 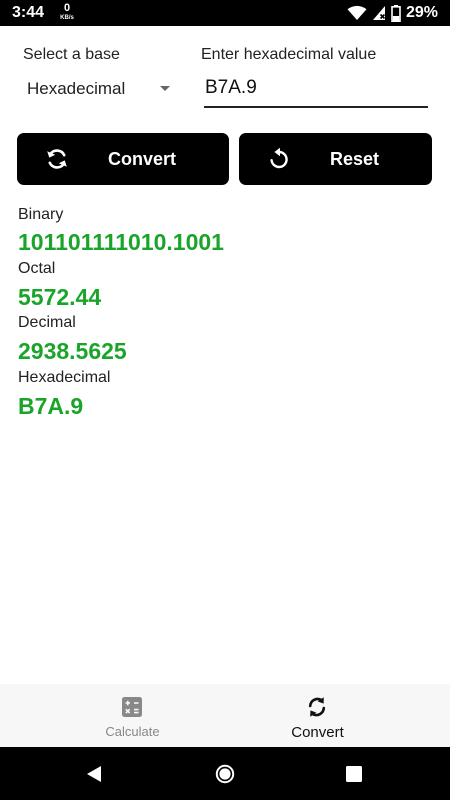 What do you see at coordinates (142, 159) in the screenshot?
I see `convert-button-label: Convert` at bounding box center [142, 159].